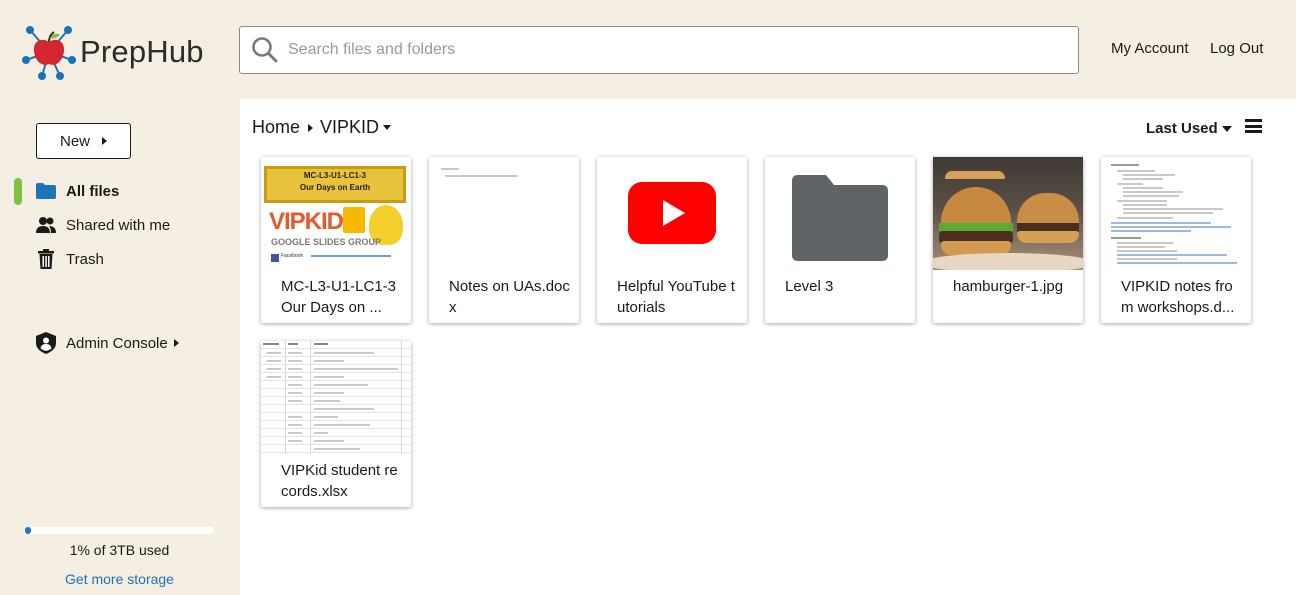 The width and height of the screenshot is (1296, 595). I want to click on thumb-group: GOOGLE SLIDES GROUP, so click(326, 242).